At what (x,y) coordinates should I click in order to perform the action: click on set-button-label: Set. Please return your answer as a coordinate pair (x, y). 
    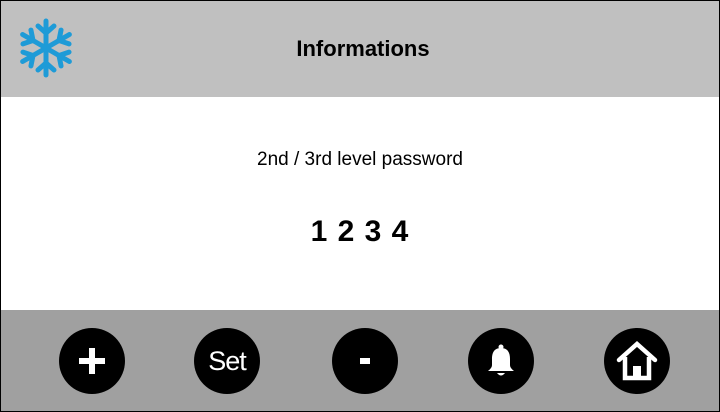
    Looking at the image, I should click on (227, 360).